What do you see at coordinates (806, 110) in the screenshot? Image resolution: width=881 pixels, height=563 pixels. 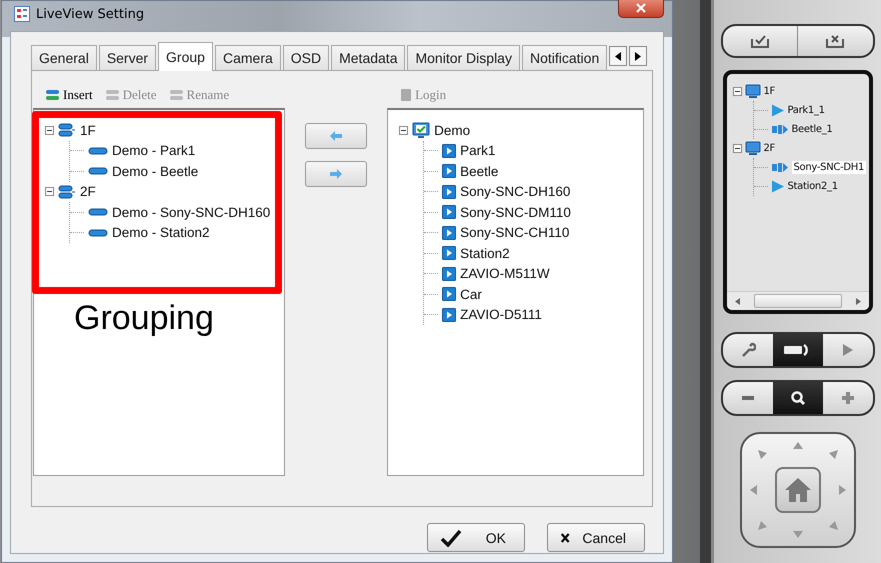 I see `tree-item: Park1_1` at bounding box center [806, 110].